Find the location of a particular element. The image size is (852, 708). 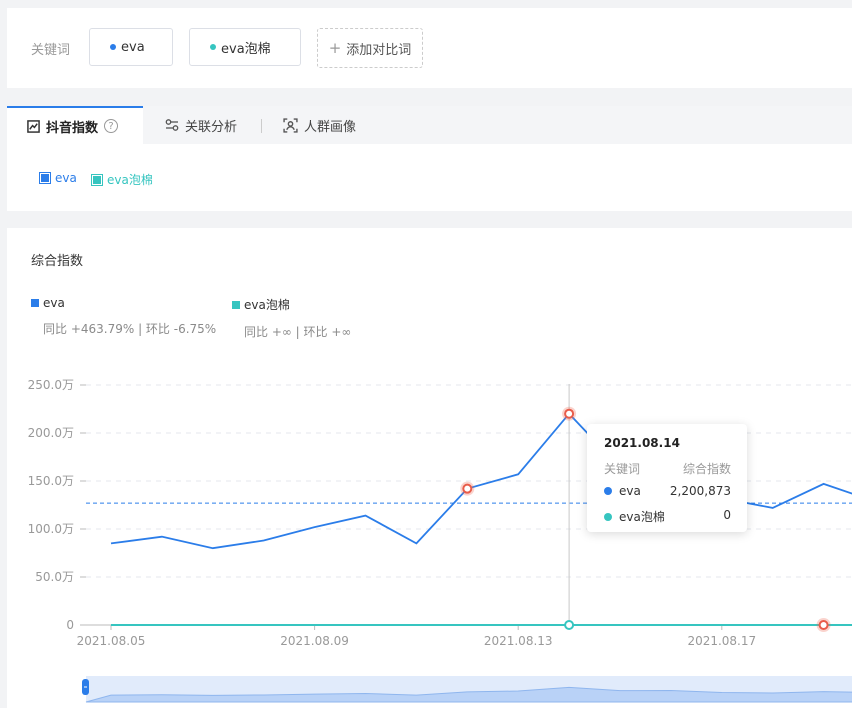

y-tick-label: 250.0万 is located at coordinates (51, 385).